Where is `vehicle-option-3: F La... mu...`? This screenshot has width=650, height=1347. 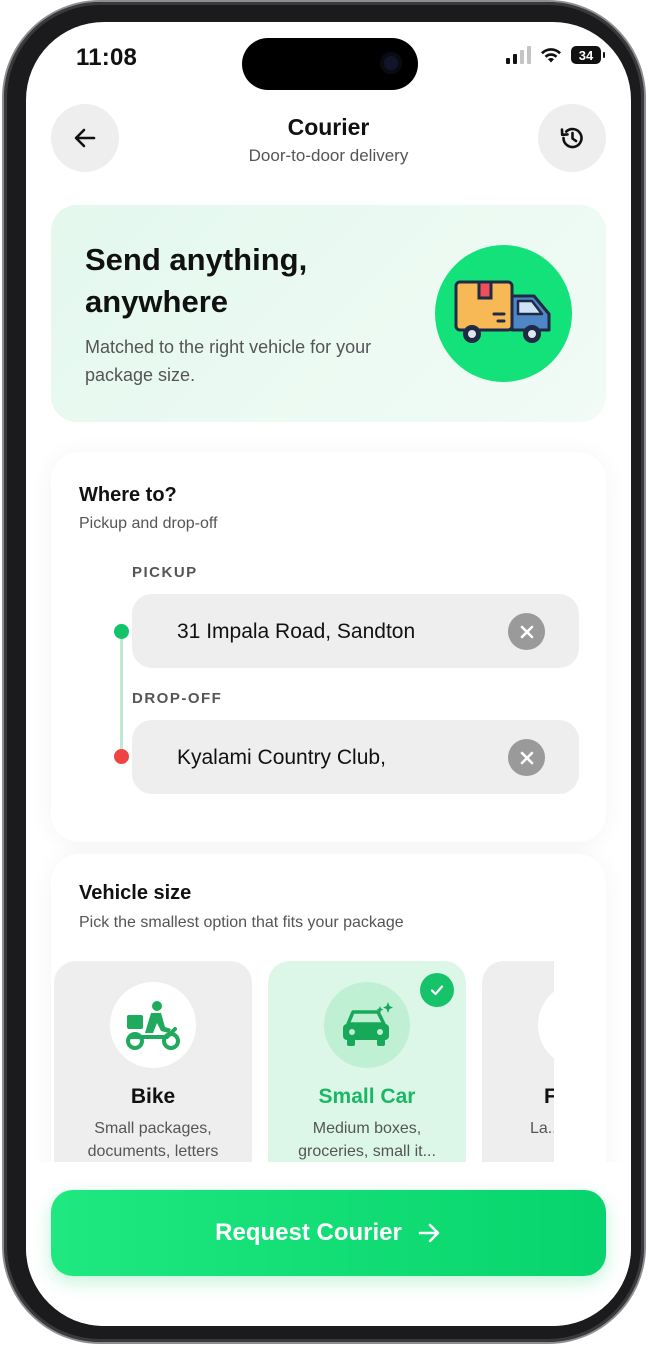 vehicle-option-3: F La... mu... is located at coordinates (518, 1067).